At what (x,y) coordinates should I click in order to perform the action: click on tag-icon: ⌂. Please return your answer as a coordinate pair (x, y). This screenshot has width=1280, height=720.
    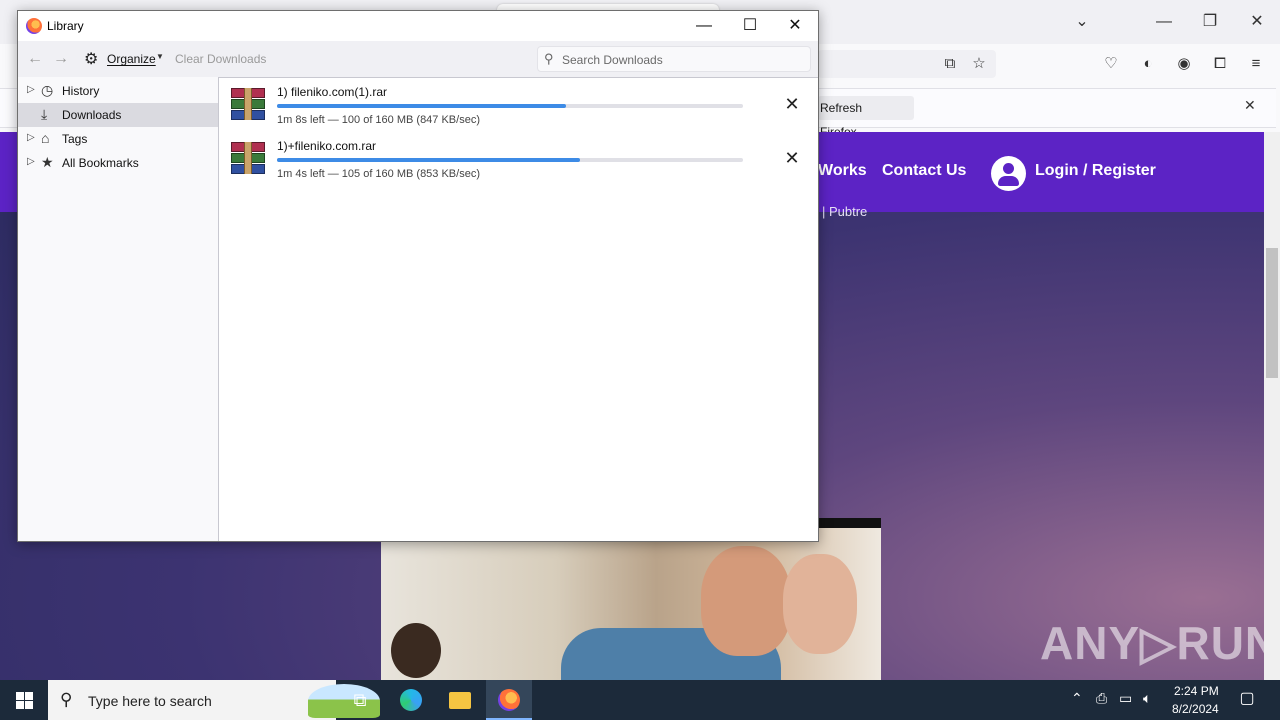
    Looking at the image, I should click on (45, 138).